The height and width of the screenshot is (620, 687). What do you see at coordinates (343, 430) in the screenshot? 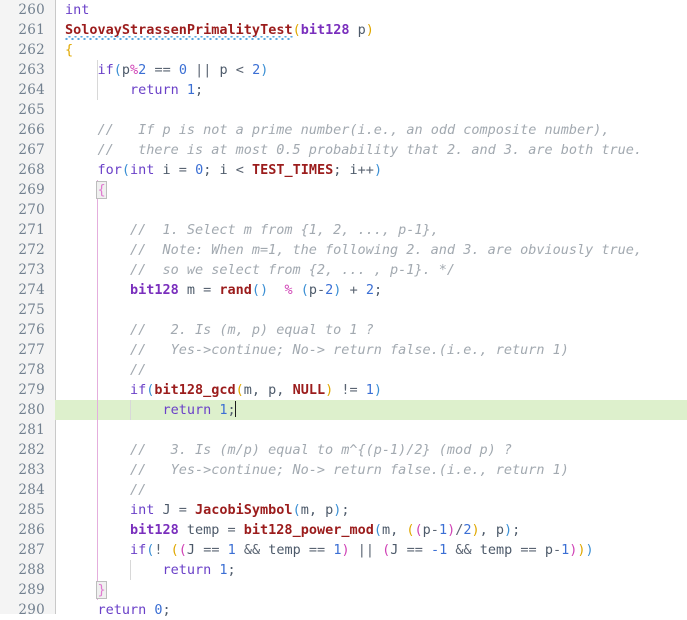
I see `code-line: 281` at bounding box center [343, 430].